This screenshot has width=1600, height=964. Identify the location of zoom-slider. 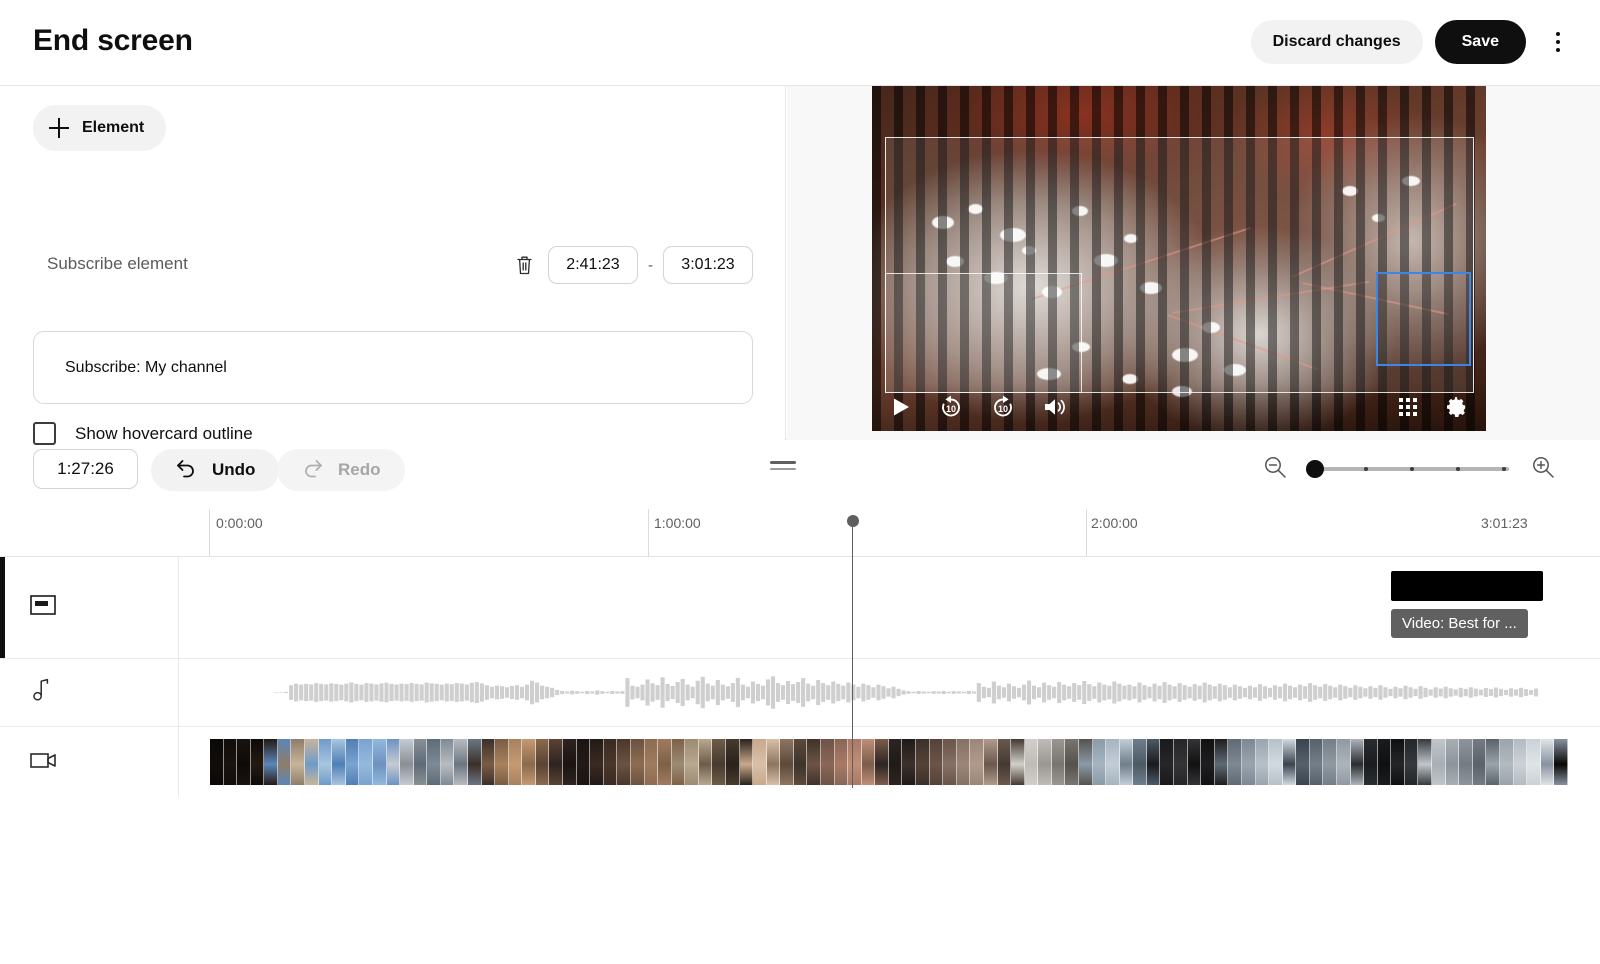
(1407, 469).